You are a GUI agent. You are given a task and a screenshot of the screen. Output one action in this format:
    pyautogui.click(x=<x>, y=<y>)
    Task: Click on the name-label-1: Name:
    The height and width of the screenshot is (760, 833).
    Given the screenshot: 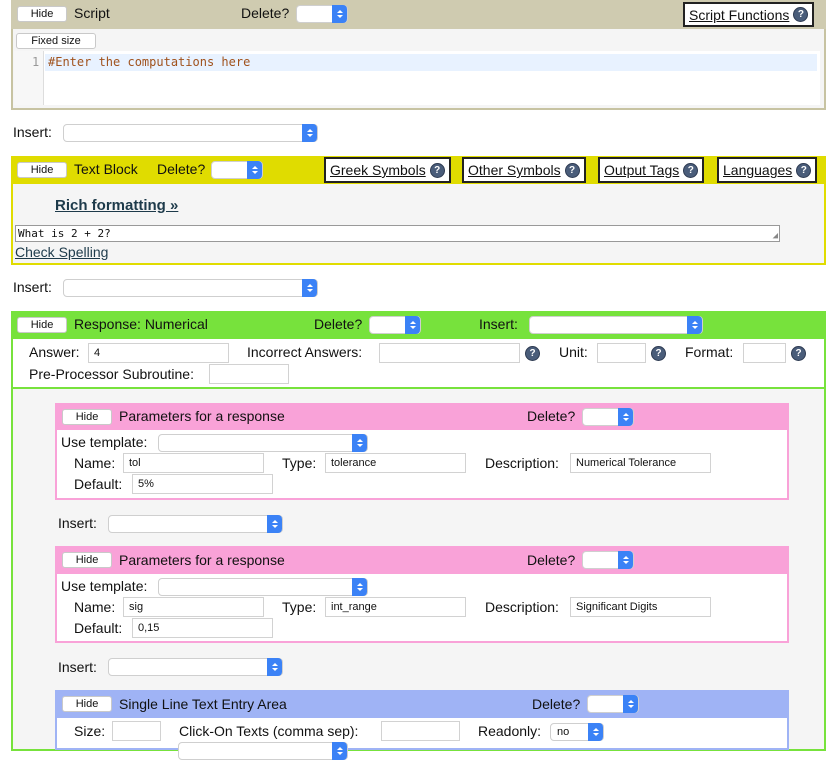 What is the action you would take?
    pyautogui.click(x=95, y=463)
    